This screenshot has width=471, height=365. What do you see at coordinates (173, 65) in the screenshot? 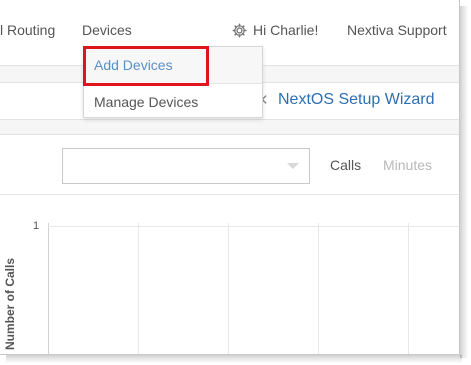
I see `menu-item-add-devices: Add Devices` at bounding box center [173, 65].